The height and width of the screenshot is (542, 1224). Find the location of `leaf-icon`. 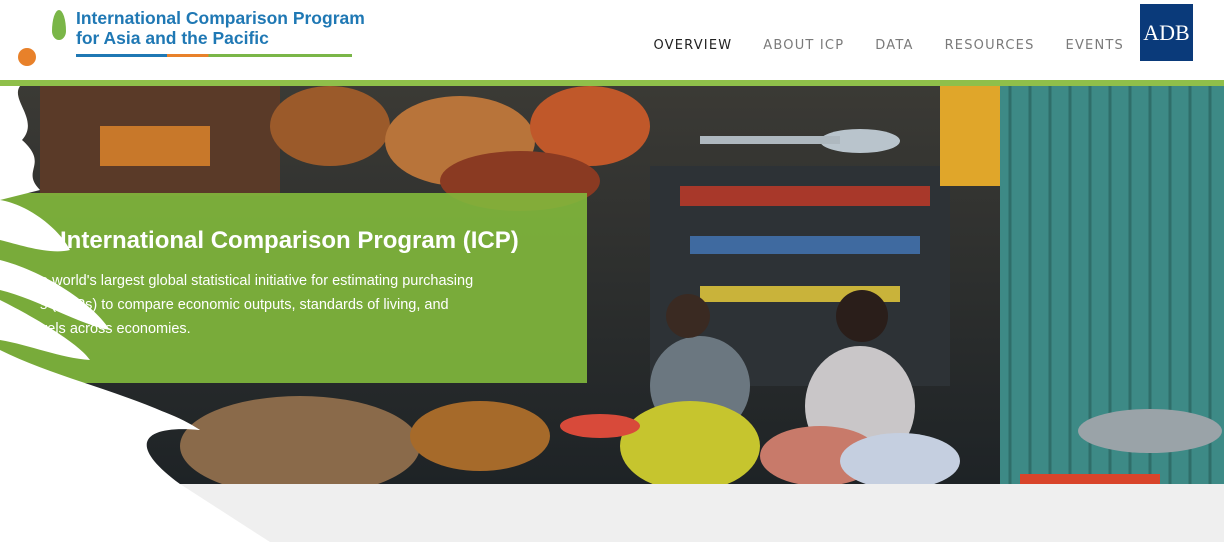

leaf-icon is located at coordinates (59, 25).